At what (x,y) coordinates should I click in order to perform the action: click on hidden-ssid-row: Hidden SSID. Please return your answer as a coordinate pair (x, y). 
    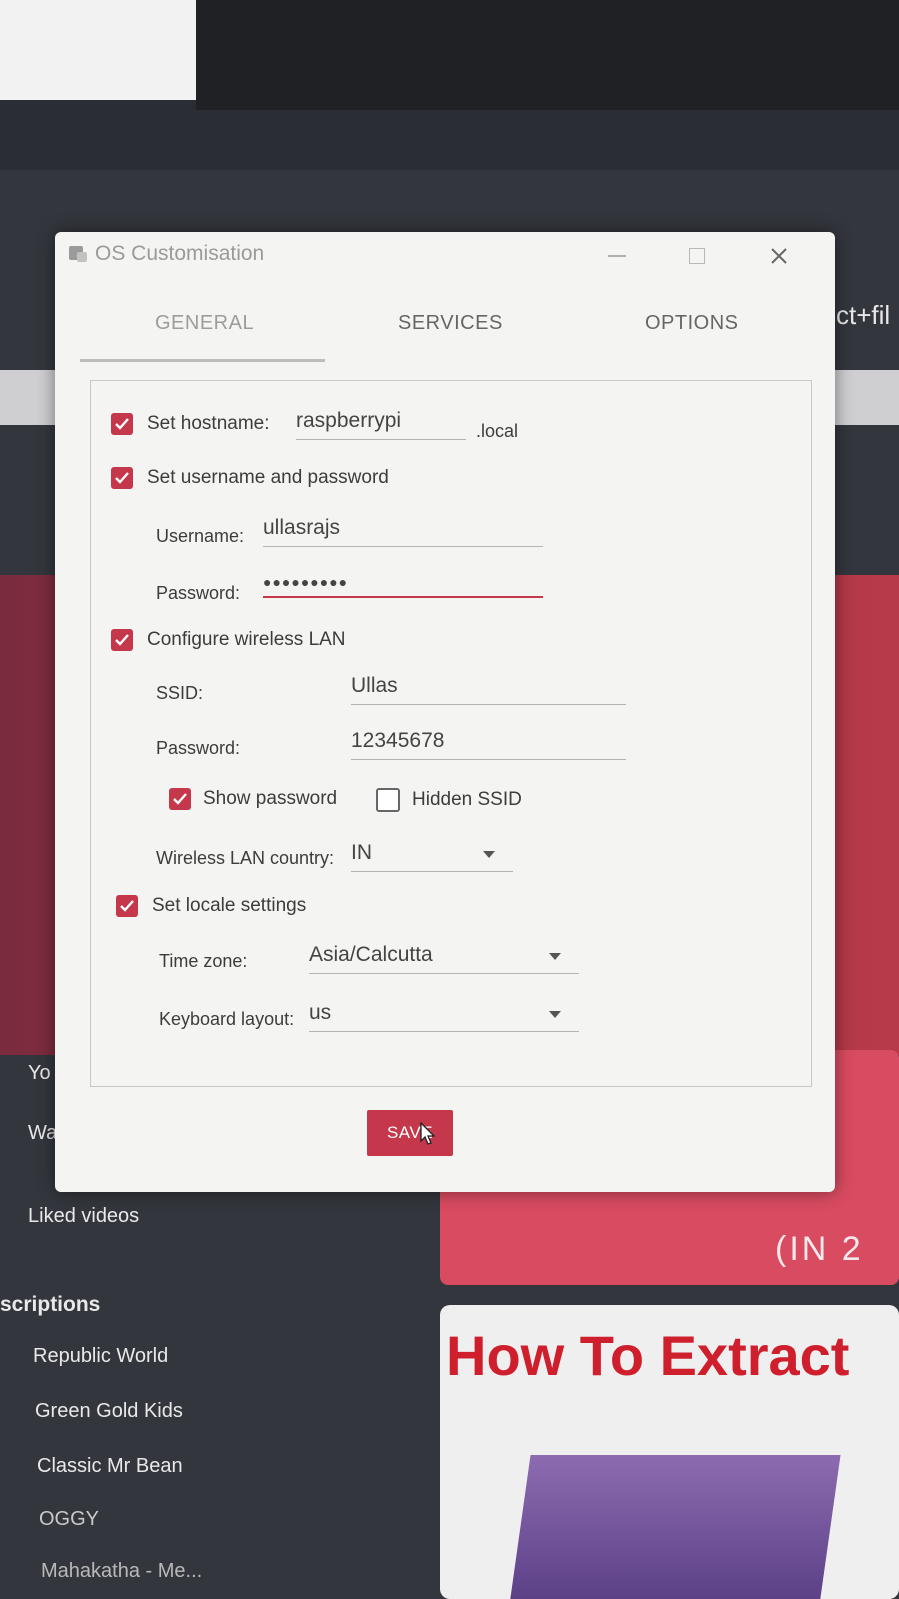
    Looking at the image, I should click on (449, 800).